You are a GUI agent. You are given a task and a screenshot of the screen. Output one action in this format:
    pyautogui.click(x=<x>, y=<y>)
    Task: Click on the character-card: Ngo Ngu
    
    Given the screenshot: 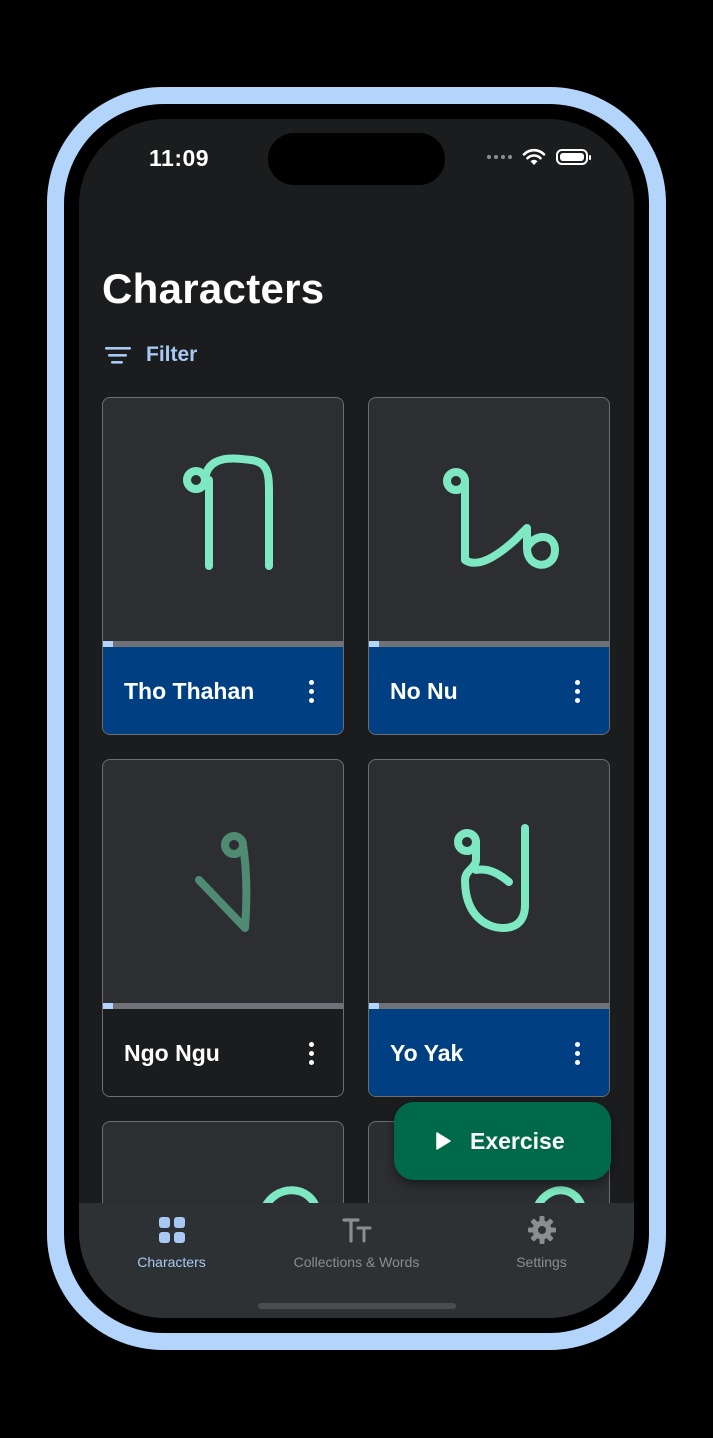 What is the action you would take?
    pyautogui.click(x=223, y=928)
    